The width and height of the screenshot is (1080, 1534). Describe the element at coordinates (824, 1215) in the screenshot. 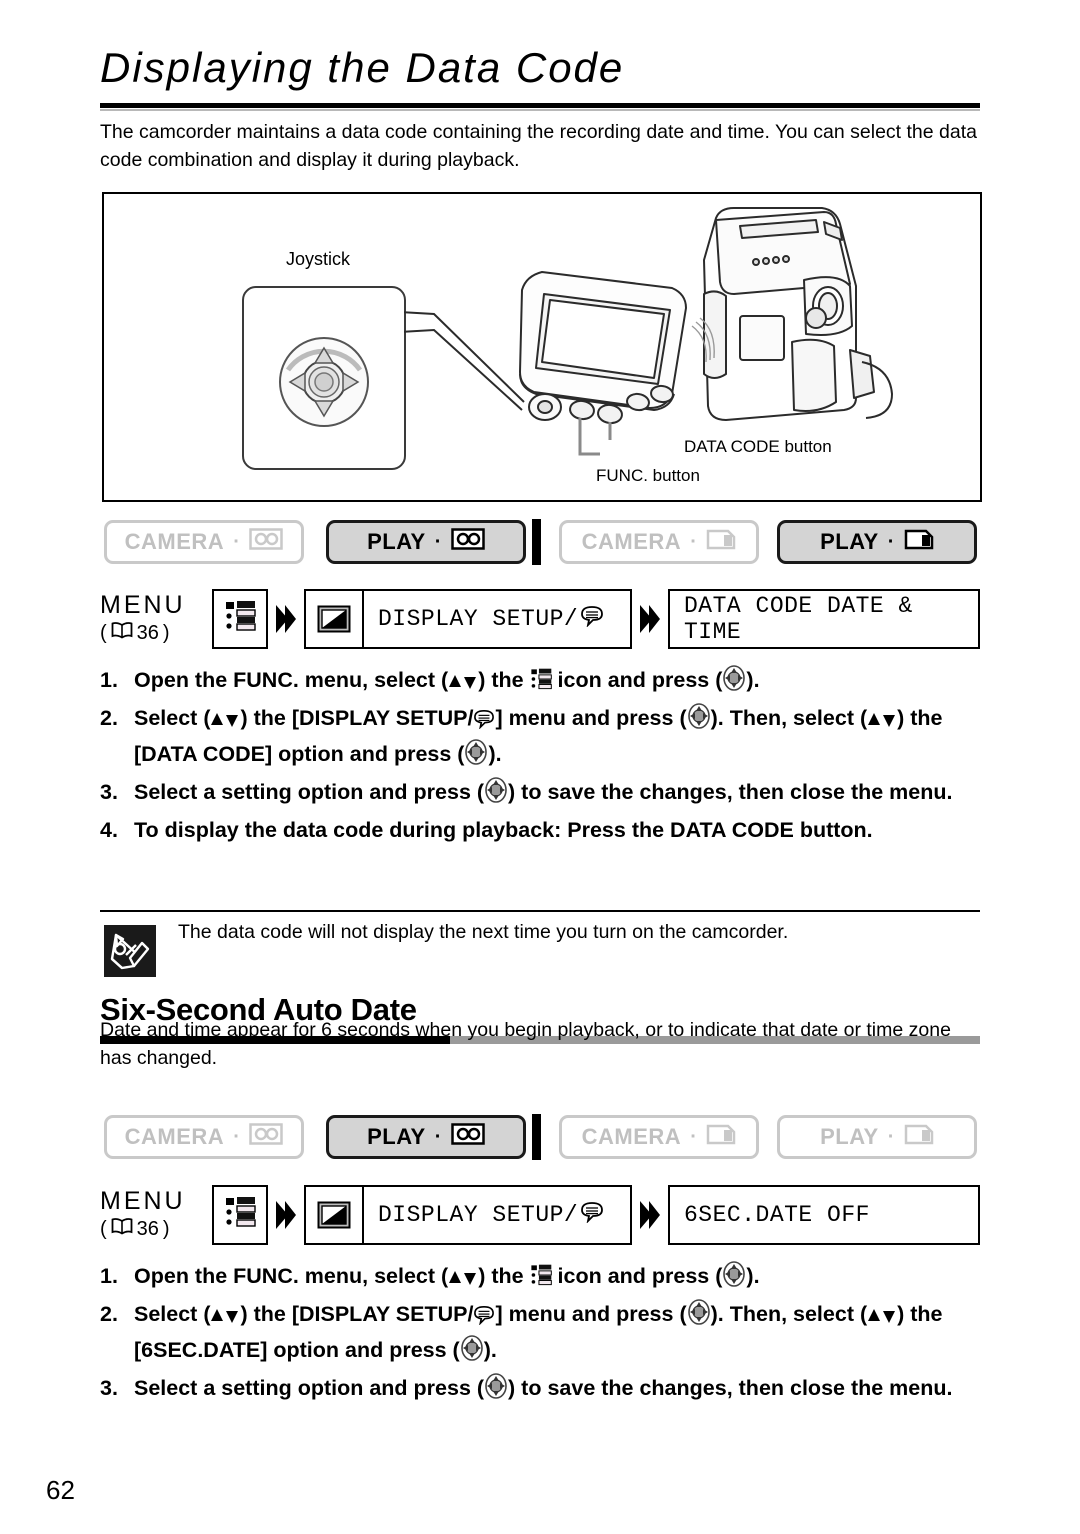

I see `menu-option-box: 6SEC.DATE OFF` at that location.